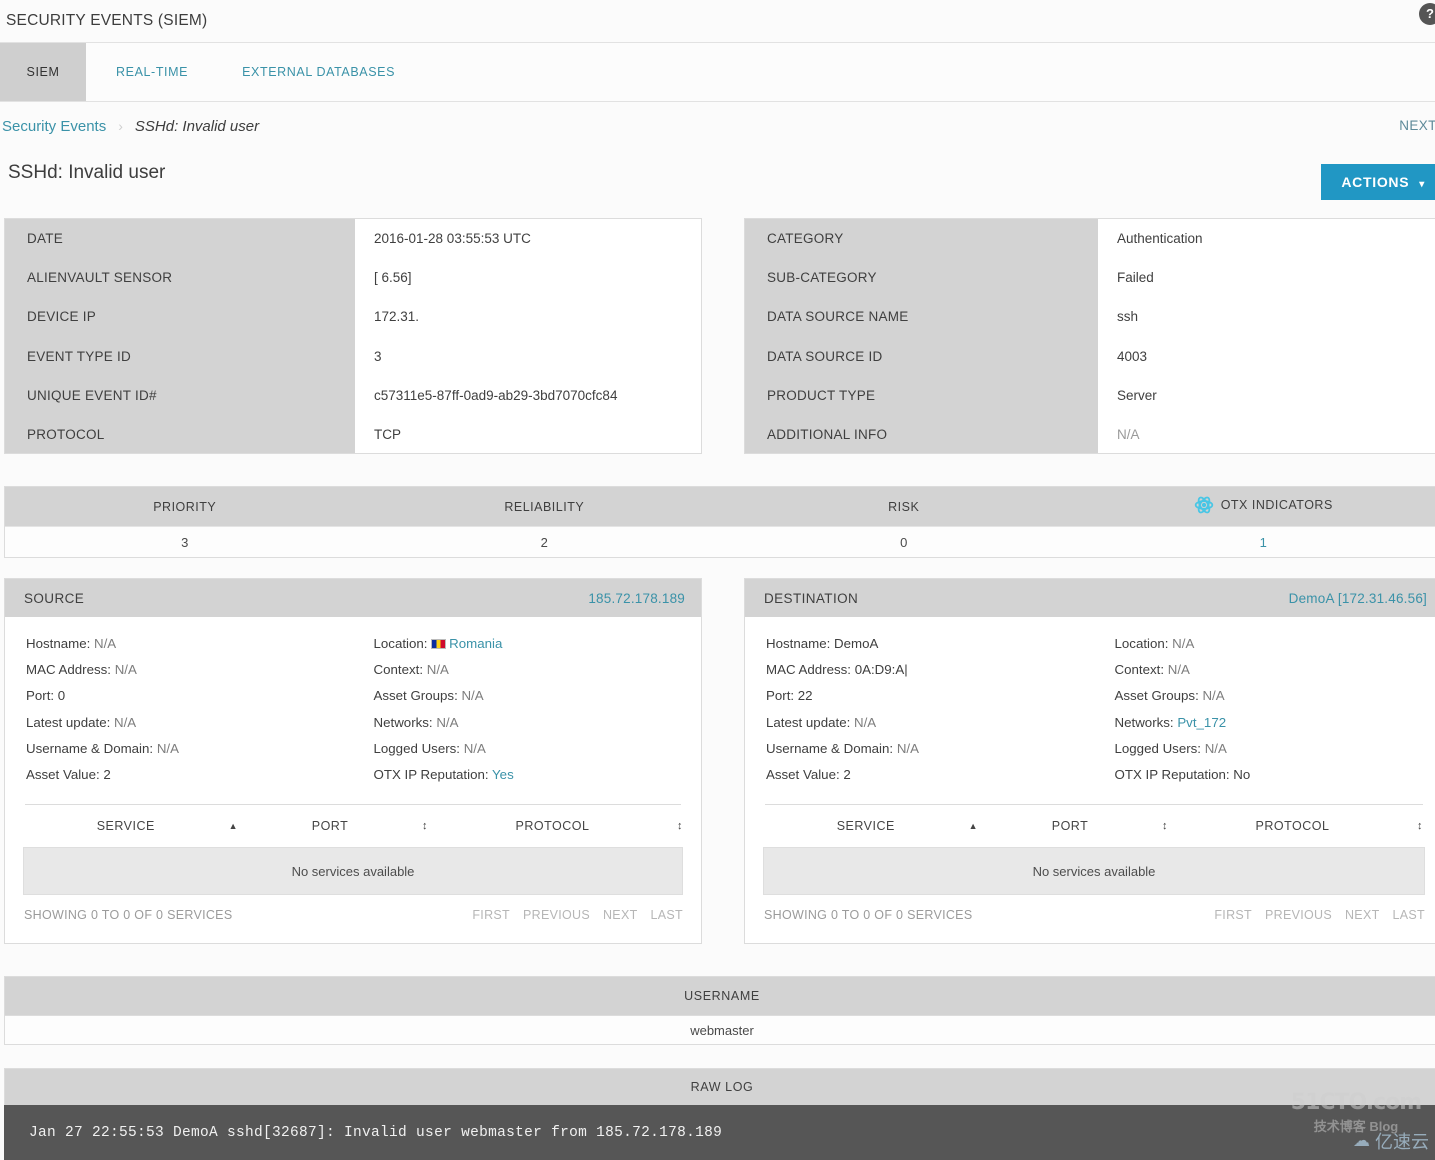  What do you see at coordinates (130, 826) in the screenshot?
I see `source-col-service: SERVICE ▲` at bounding box center [130, 826].